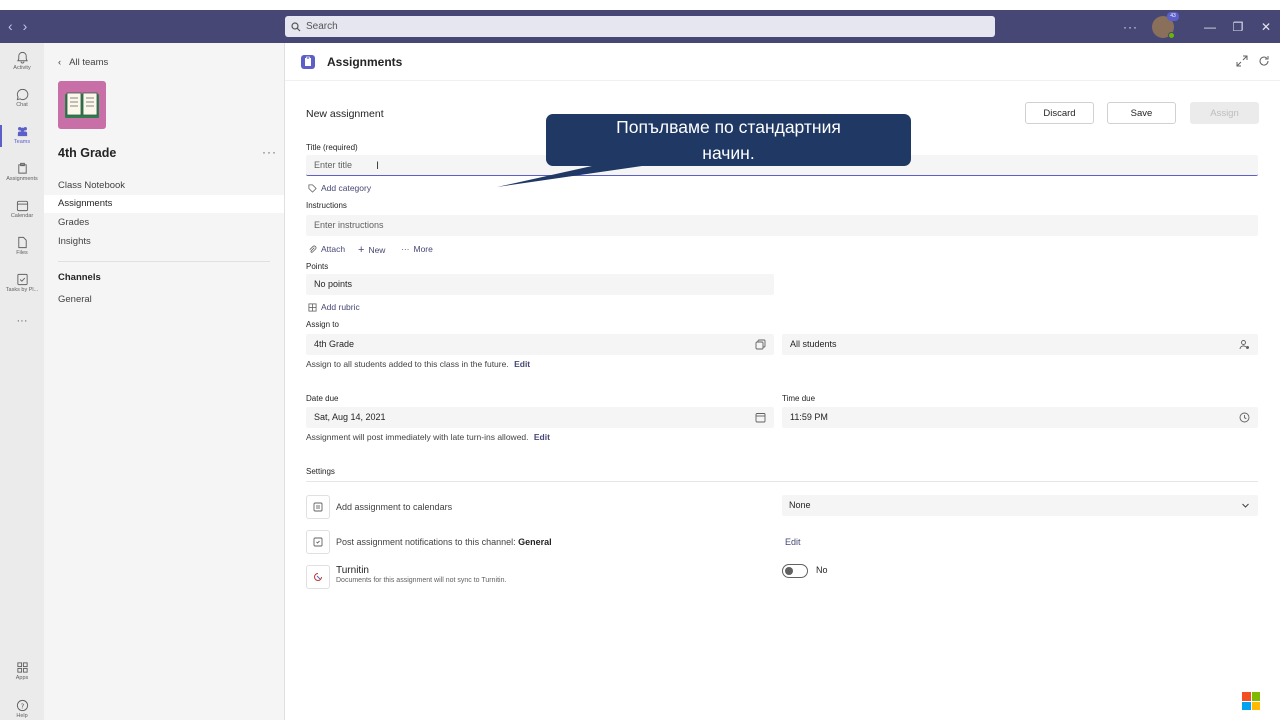  Describe the element at coordinates (1020, 505) in the screenshot. I see `calendar-select: None` at that location.